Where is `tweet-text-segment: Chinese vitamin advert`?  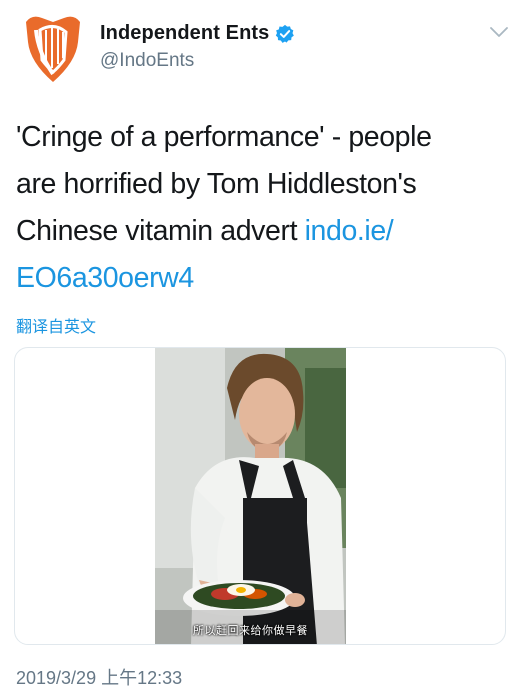 tweet-text-segment: Chinese vitamin advert is located at coordinates (160, 231).